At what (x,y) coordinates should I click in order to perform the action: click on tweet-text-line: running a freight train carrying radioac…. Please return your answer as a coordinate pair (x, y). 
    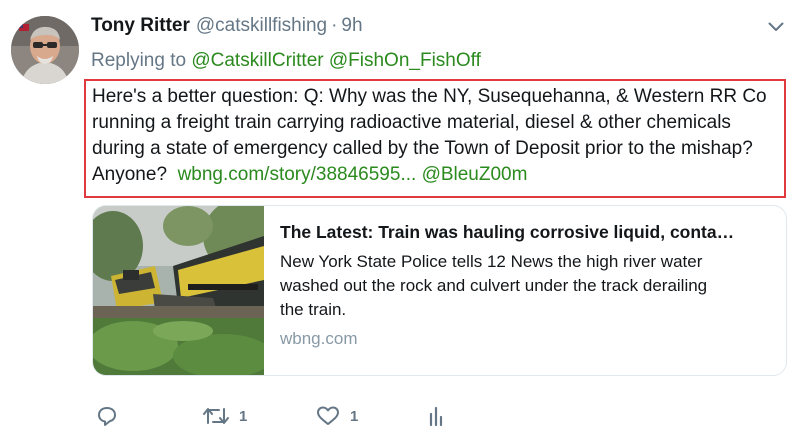
    Looking at the image, I should click on (411, 122).